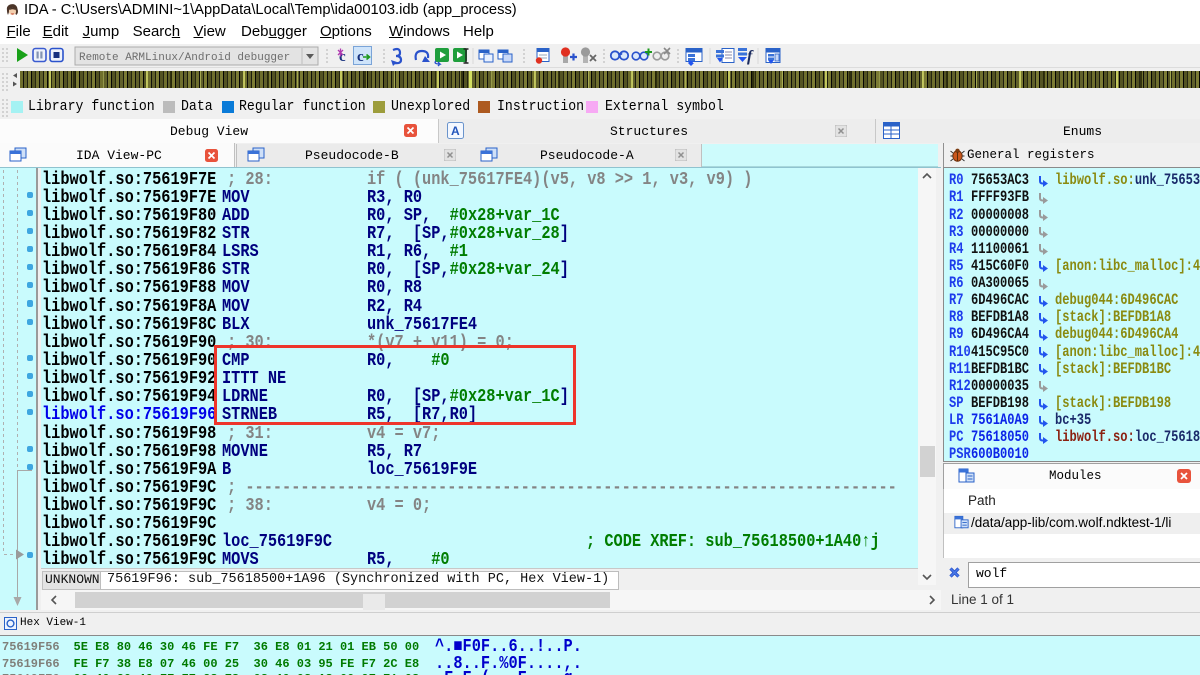 Image resolution: width=1200 pixels, height=675 pixels. Describe the element at coordinates (184, 58) in the screenshot. I see `svg-text:Remote ARMLinux/Android debugg: Remote ARMLinux/Android debugger` at that location.